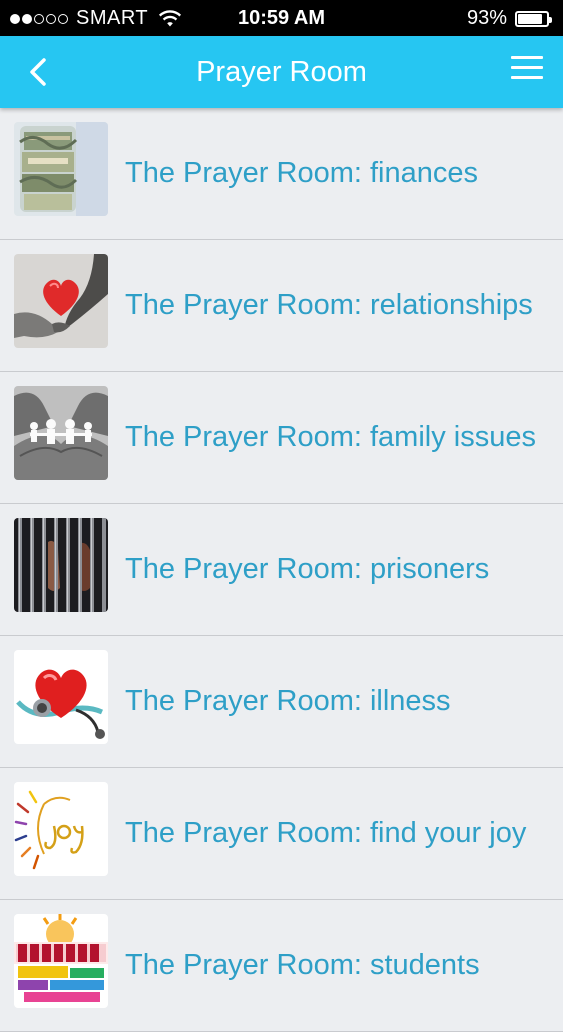 This screenshot has width=563, height=1032. Describe the element at coordinates (281, 18) in the screenshot. I see `status-bar: SMART 10:59 AM 93%` at that location.